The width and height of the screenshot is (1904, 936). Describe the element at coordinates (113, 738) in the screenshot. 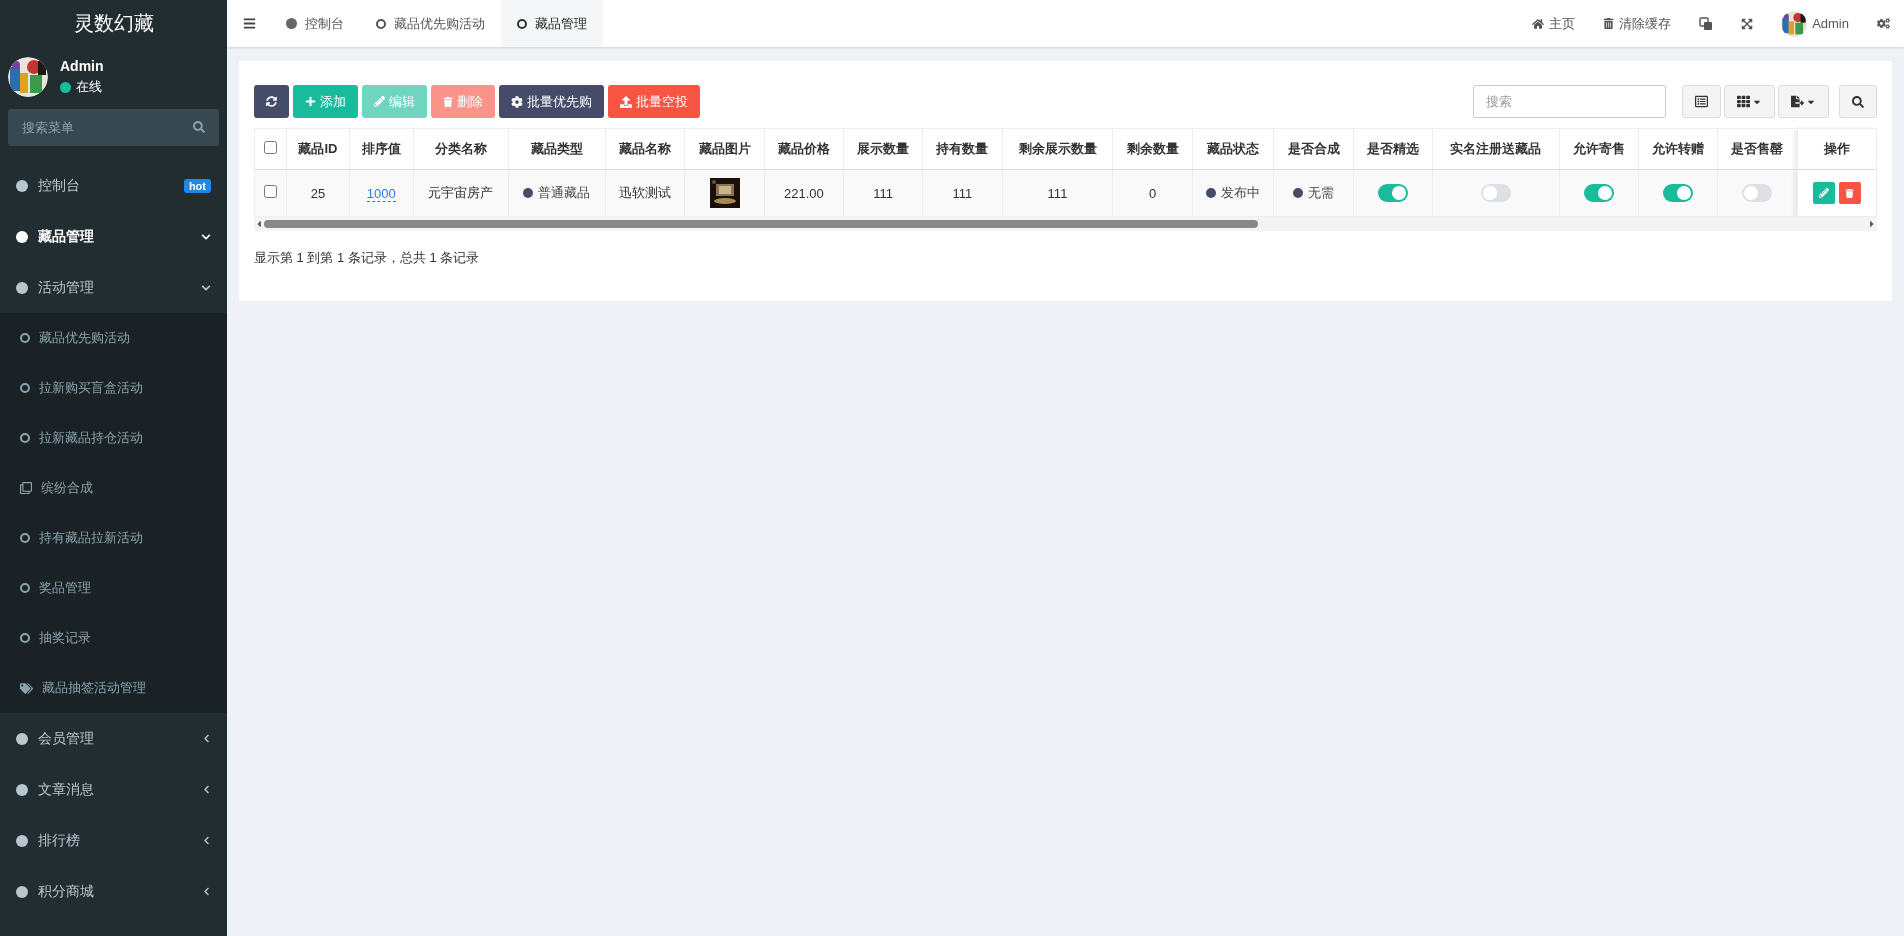

I see `menu-item: 会员管理` at that location.